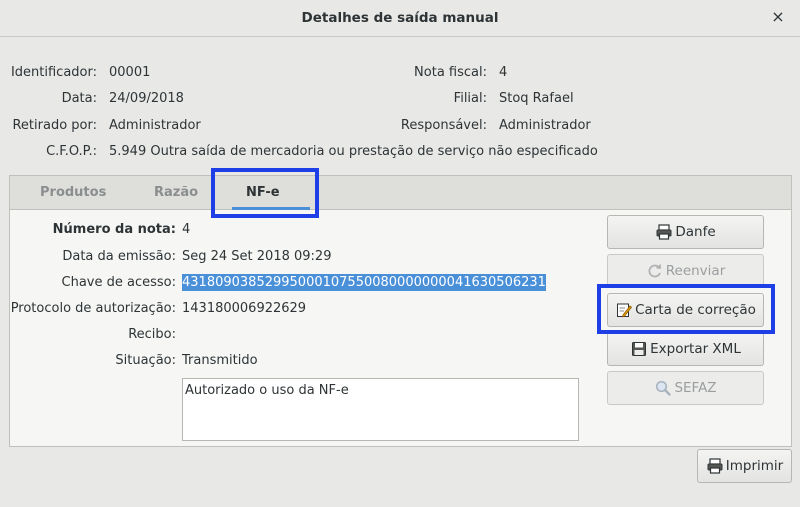 This screenshot has width=800, height=507. I want to click on tab-bar: Produtos Razão NF-e, so click(400, 193).